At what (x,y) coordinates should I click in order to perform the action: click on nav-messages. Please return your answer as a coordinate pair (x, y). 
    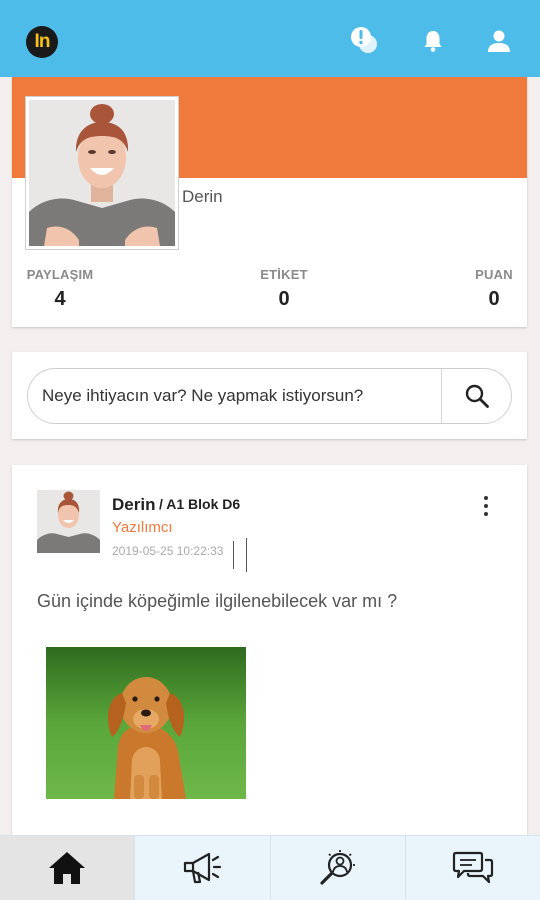
    Looking at the image, I should click on (473, 868).